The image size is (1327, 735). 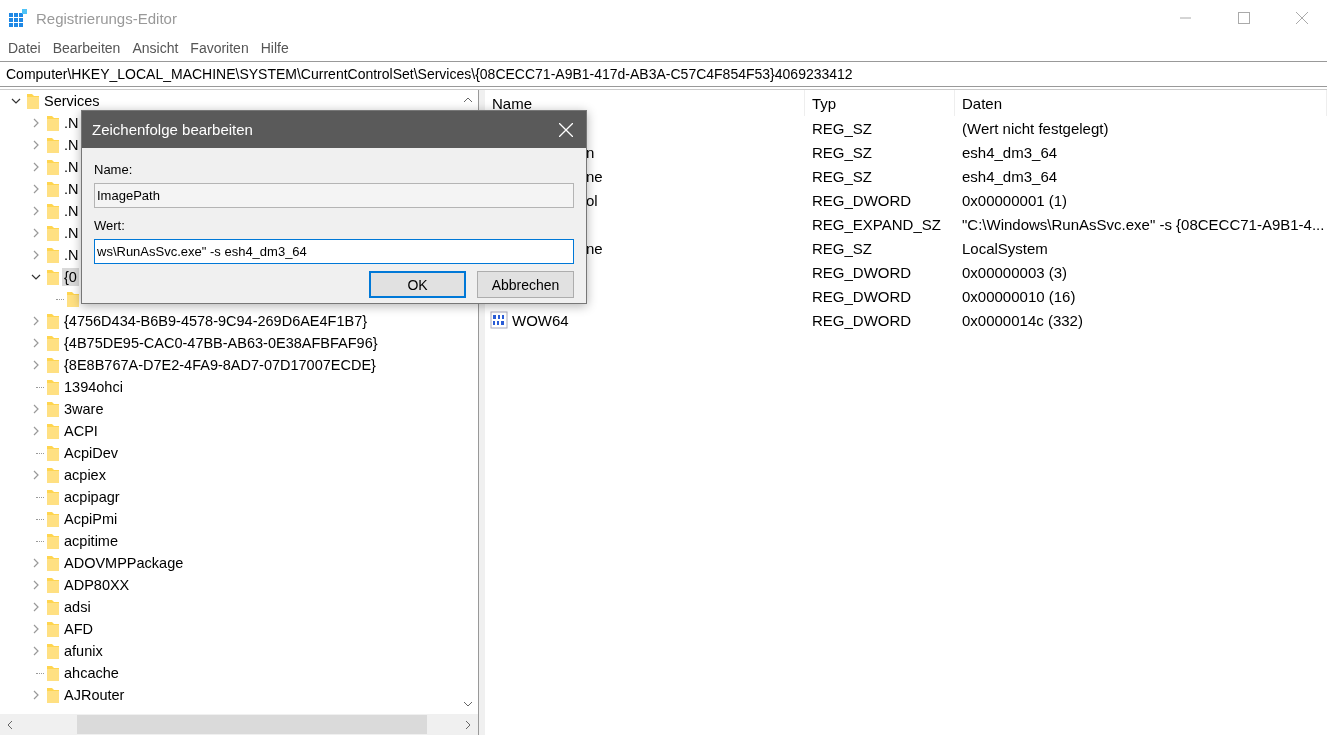 I want to click on tree-item: Services, so click(x=72, y=101).